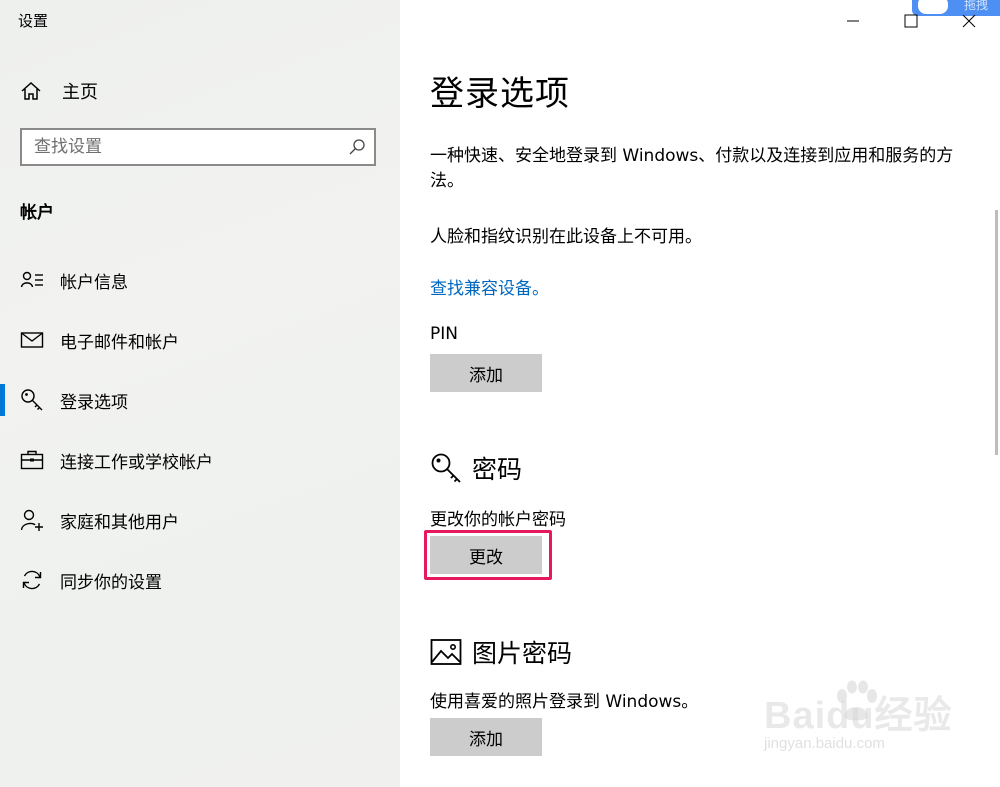  Describe the element at coordinates (996, 332) in the screenshot. I see `scrollbar` at that location.